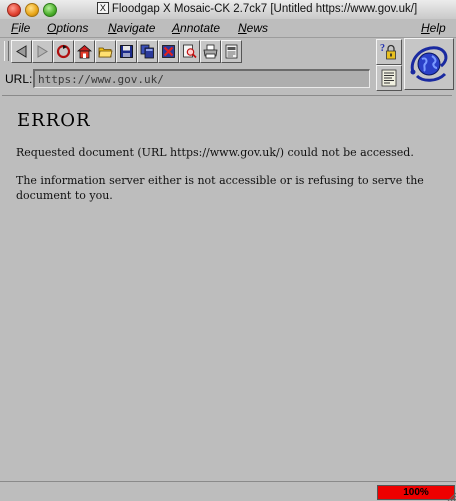 The width and height of the screenshot is (456, 501). What do you see at coordinates (228, 491) in the screenshot?
I see `status-bar: 100%` at bounding box center [228, 491].